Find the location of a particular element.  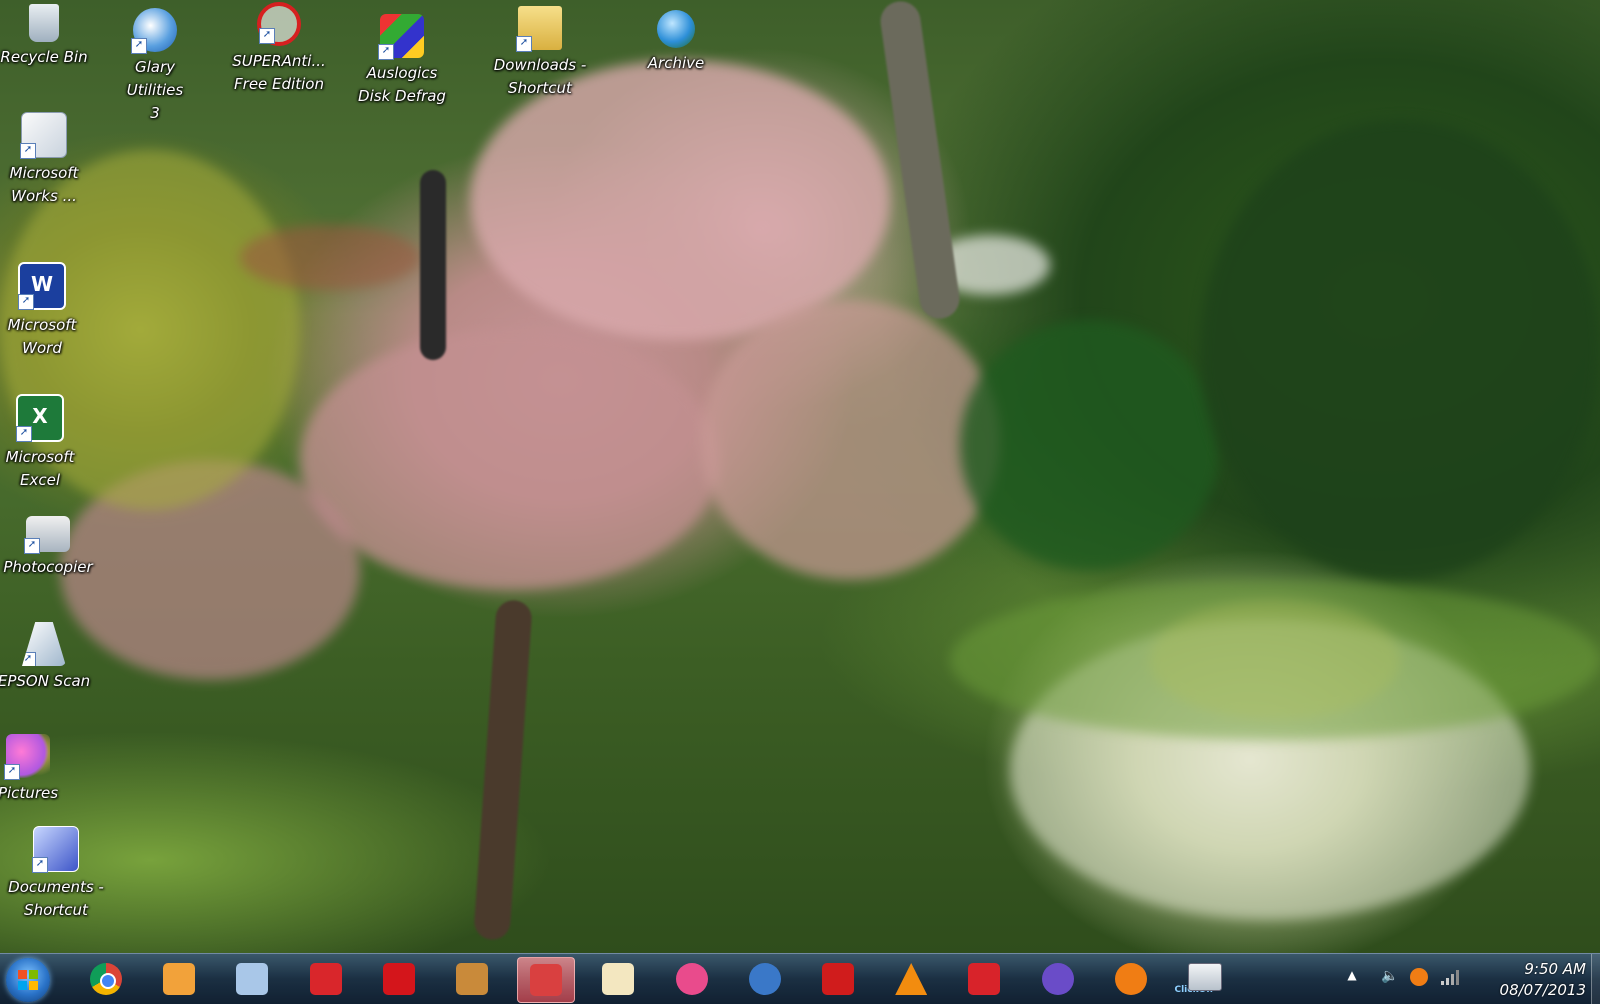

avast-icon is located at coordinates (1130, 979).